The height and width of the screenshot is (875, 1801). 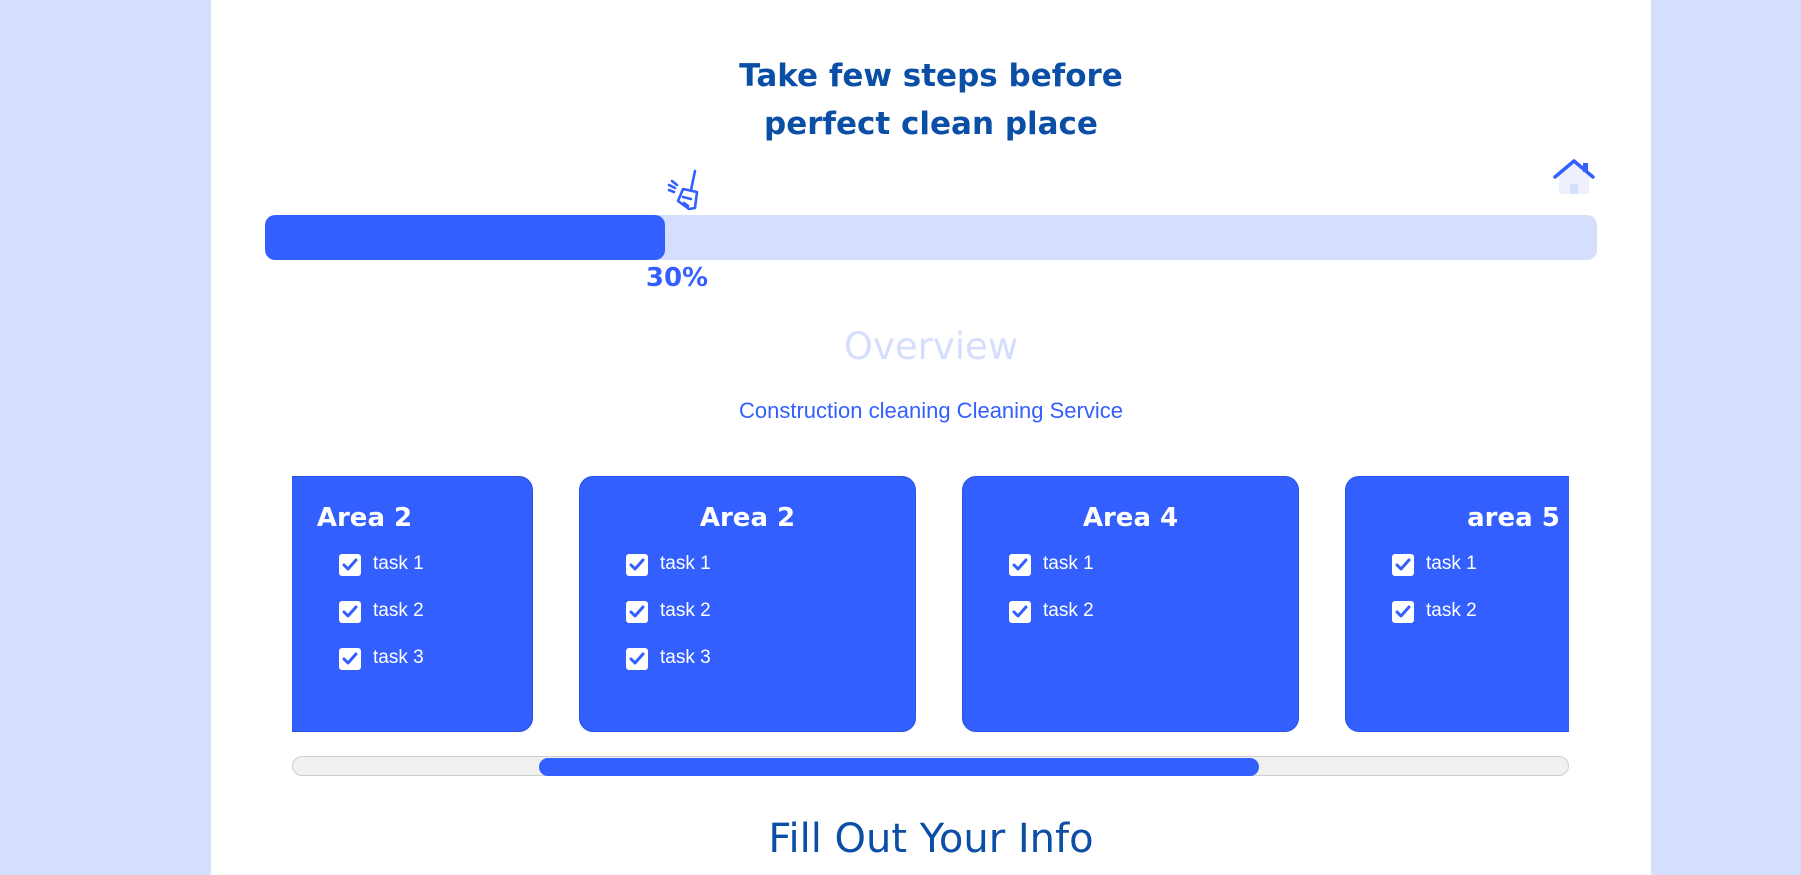 I want to click on progress-bar, so click(x=931, y=237).